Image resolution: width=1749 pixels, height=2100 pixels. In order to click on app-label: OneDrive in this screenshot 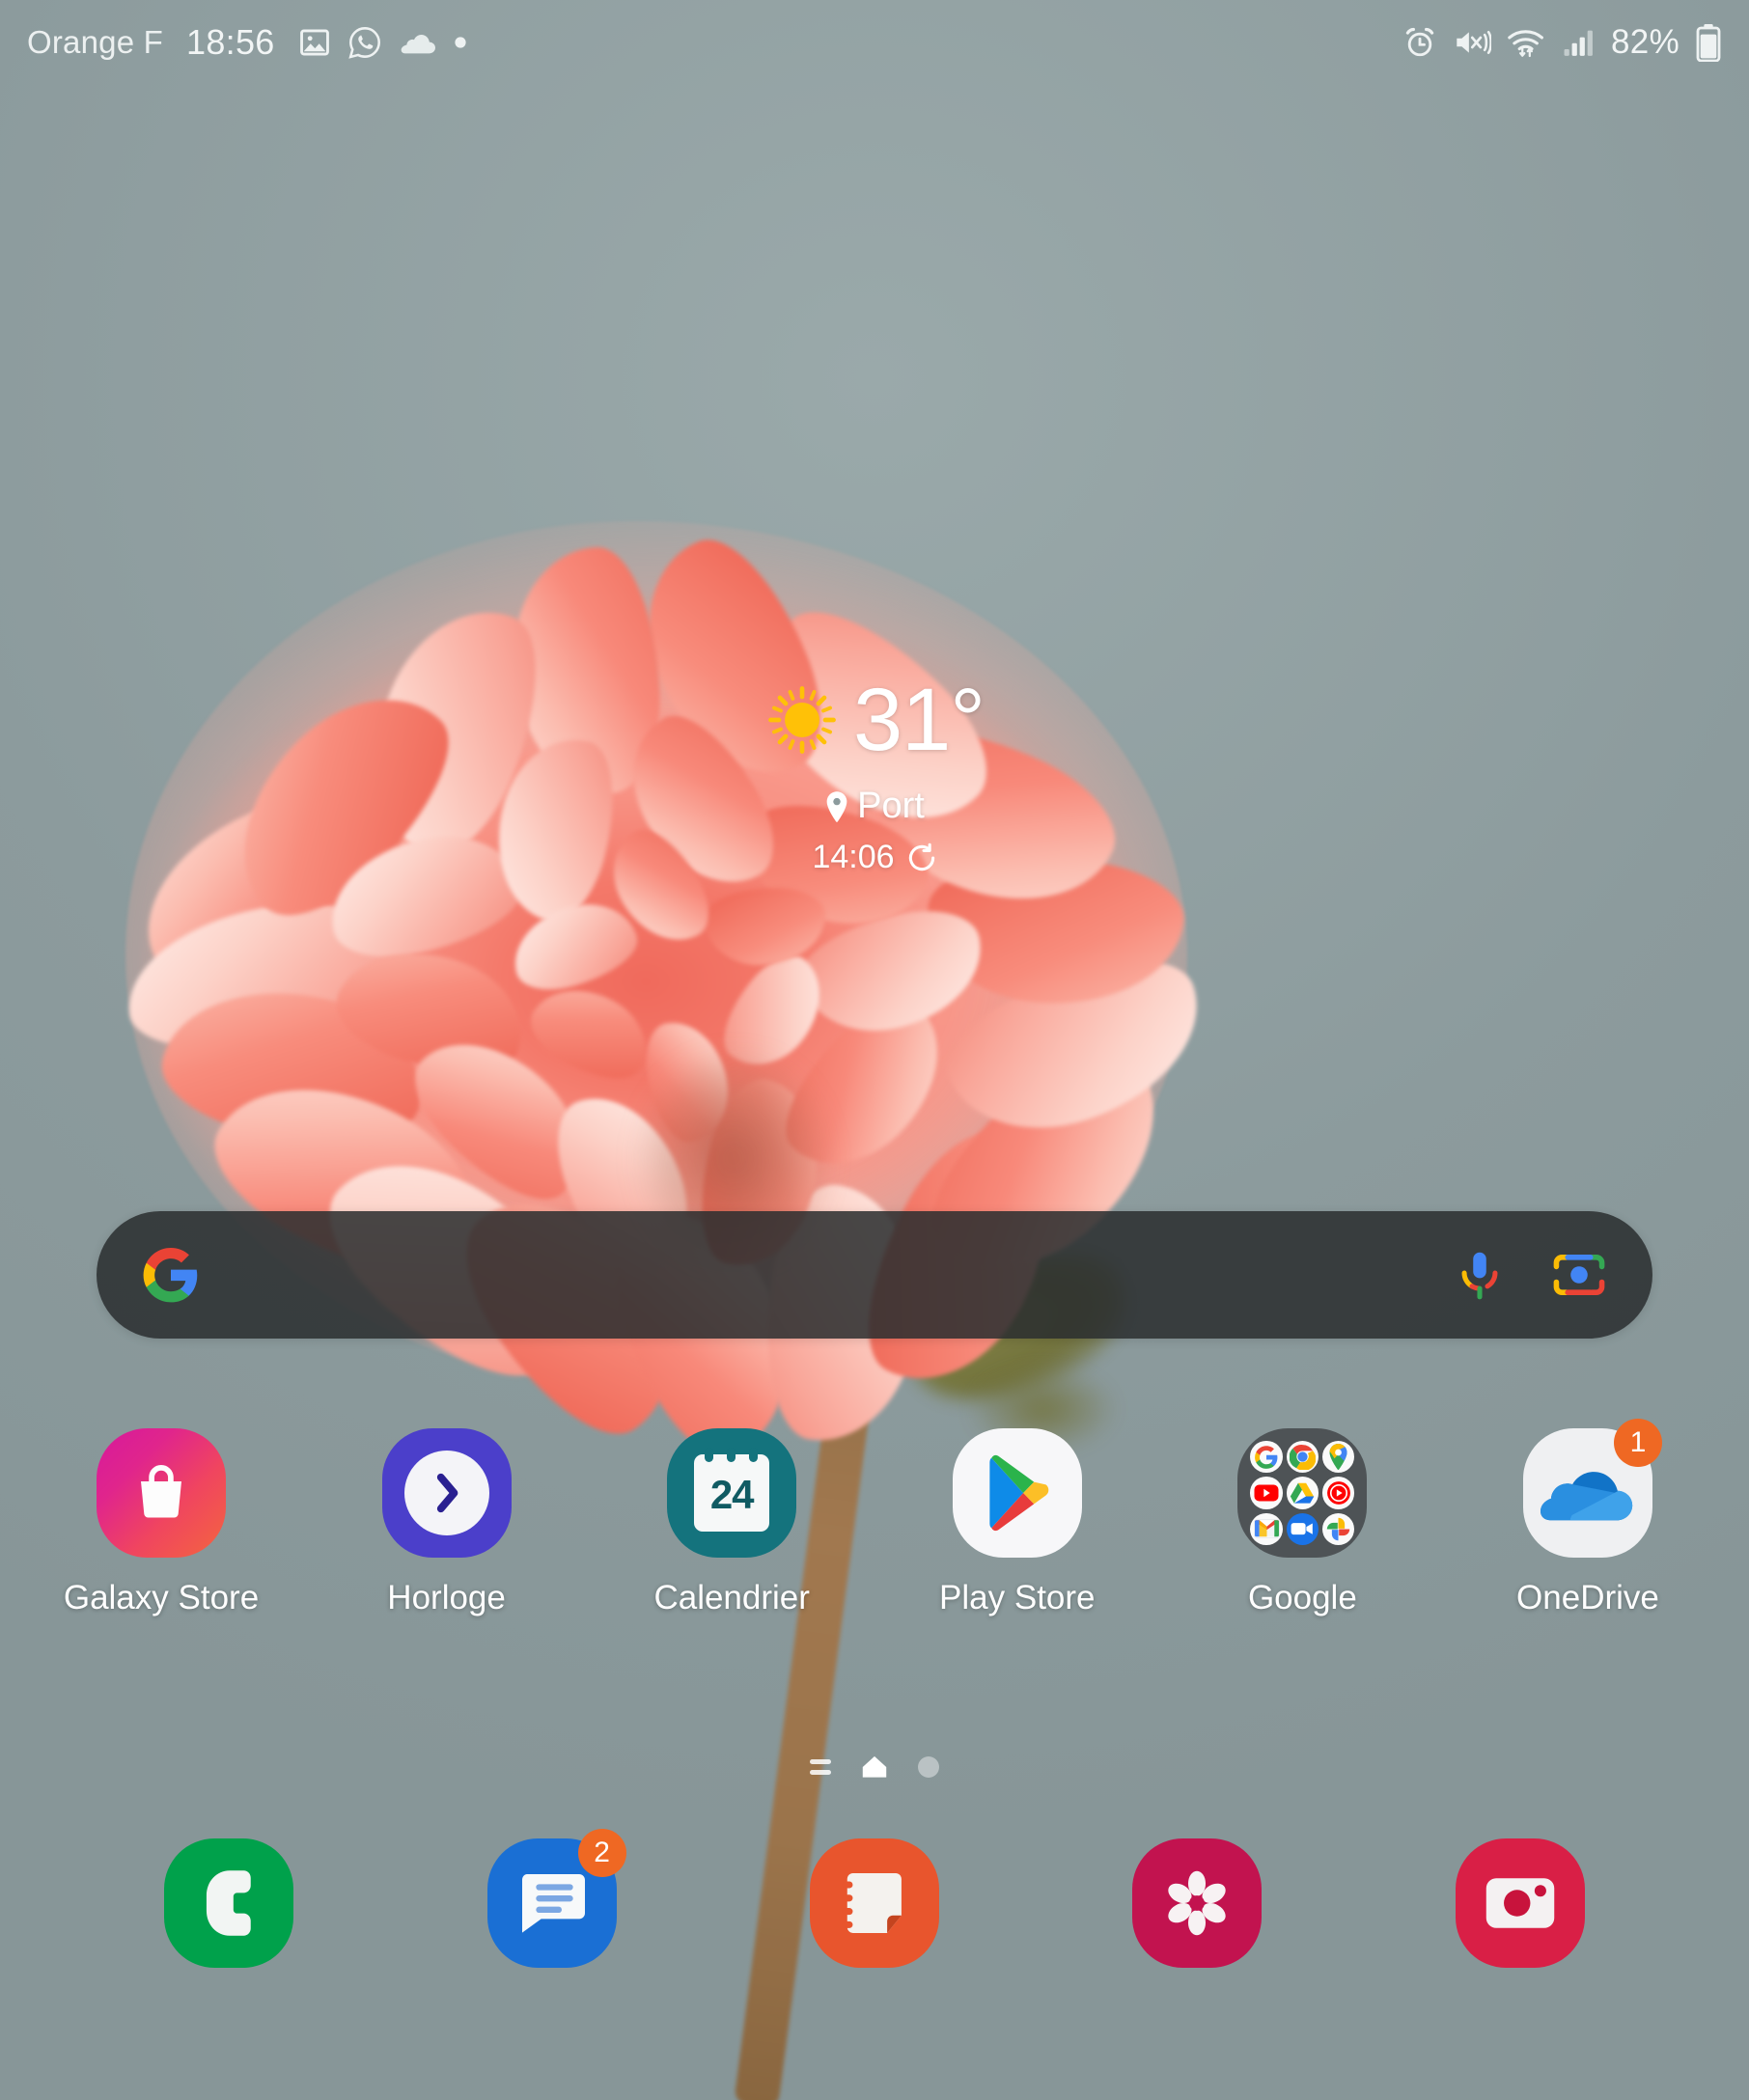, I will do `click(1587, 1597)`.